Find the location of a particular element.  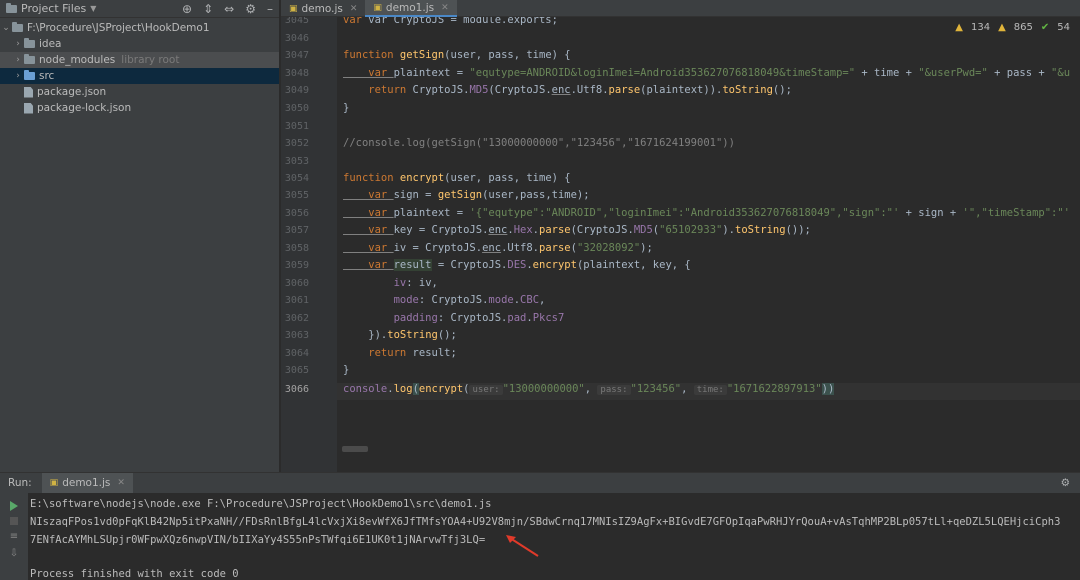

code-line: function getSign(user, pass, time) { is located at coordinates (457, 55).